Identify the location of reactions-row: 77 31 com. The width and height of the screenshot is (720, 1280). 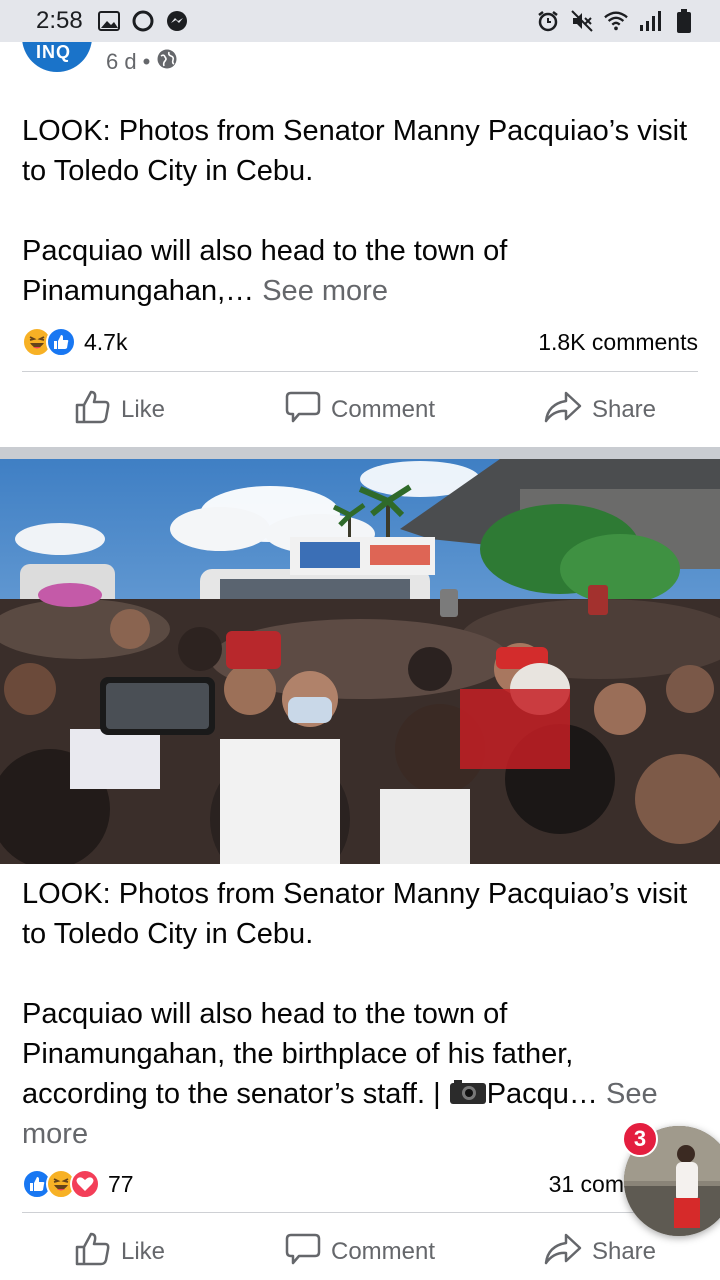
(360, 1184).